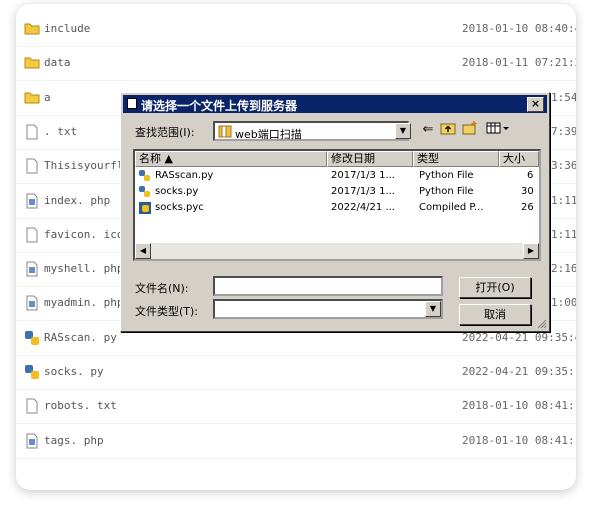 The width and height of the screenshot is (593, 507). What do you see at coordinates (563, 166) in the screenshot?
I see `file-date: 3:36` at bounding box center [563, 166].